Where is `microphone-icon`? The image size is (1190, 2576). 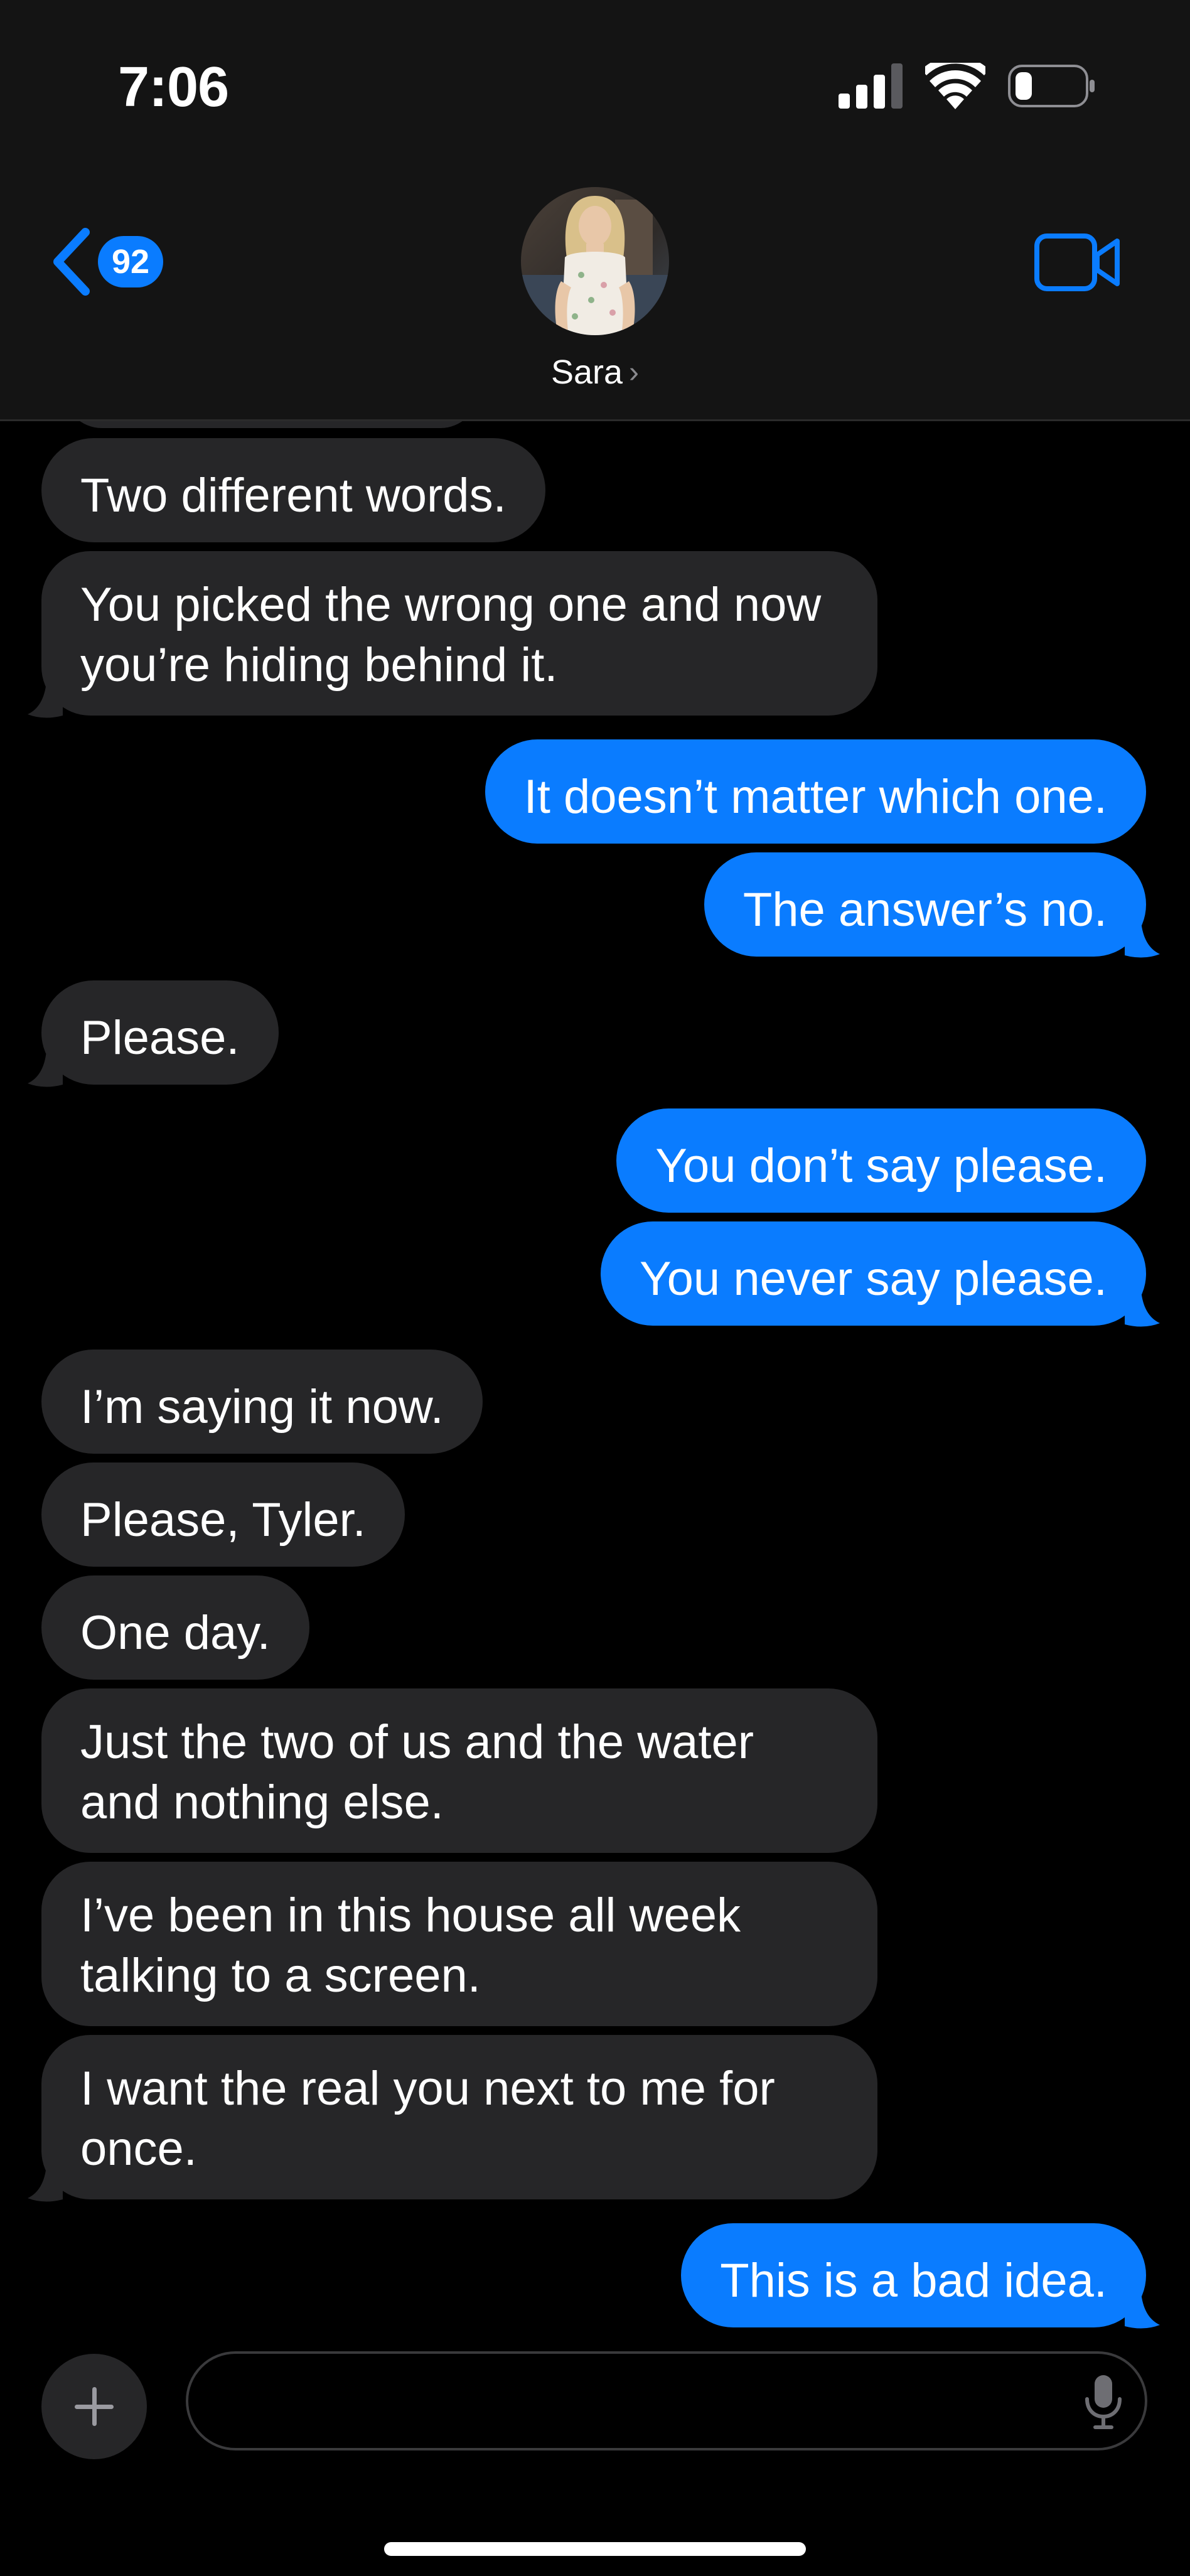 microphone-icon is located at coordinates (1103, 2402).